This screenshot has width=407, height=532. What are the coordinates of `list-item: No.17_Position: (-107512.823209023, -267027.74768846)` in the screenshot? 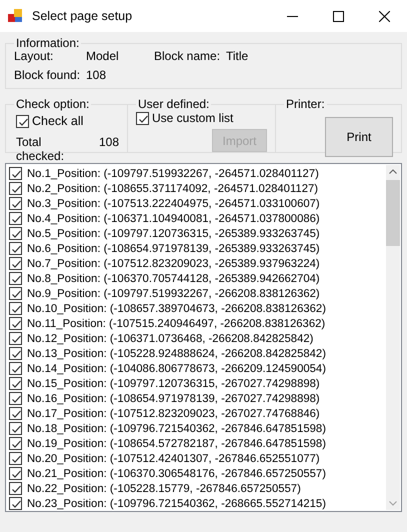 It's located at (173, 414).